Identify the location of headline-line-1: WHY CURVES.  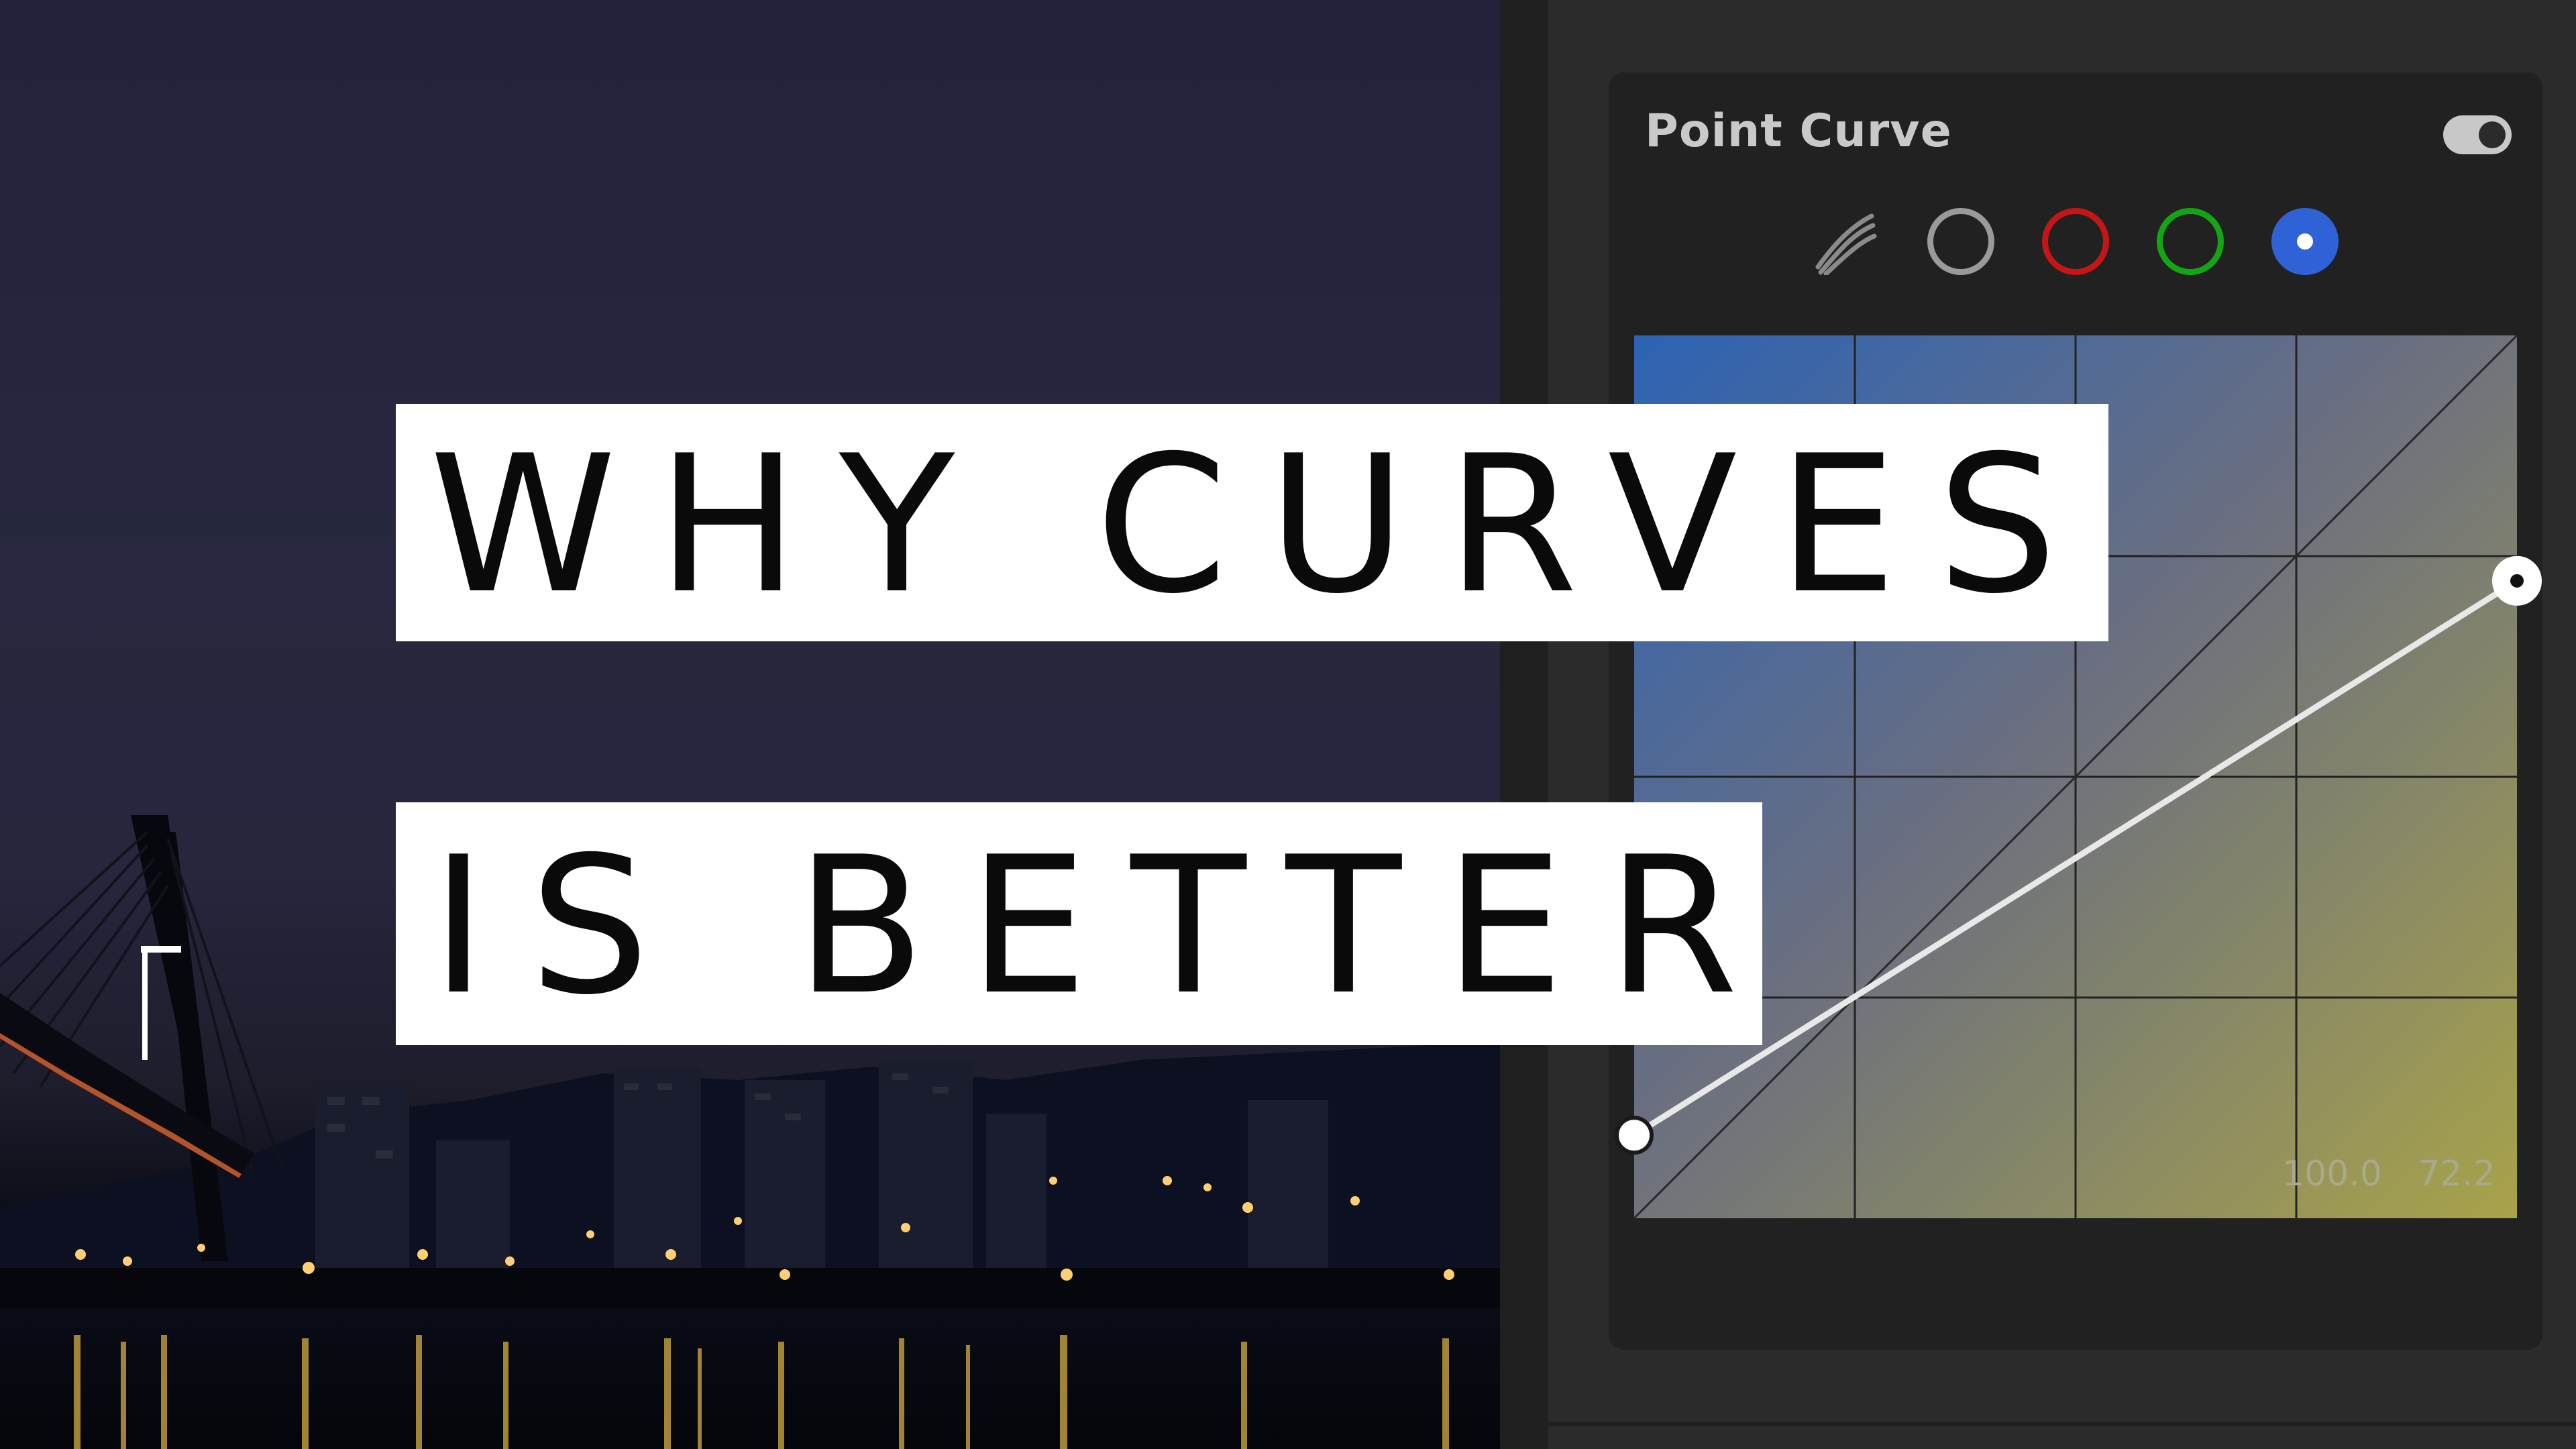
(1252, 522).